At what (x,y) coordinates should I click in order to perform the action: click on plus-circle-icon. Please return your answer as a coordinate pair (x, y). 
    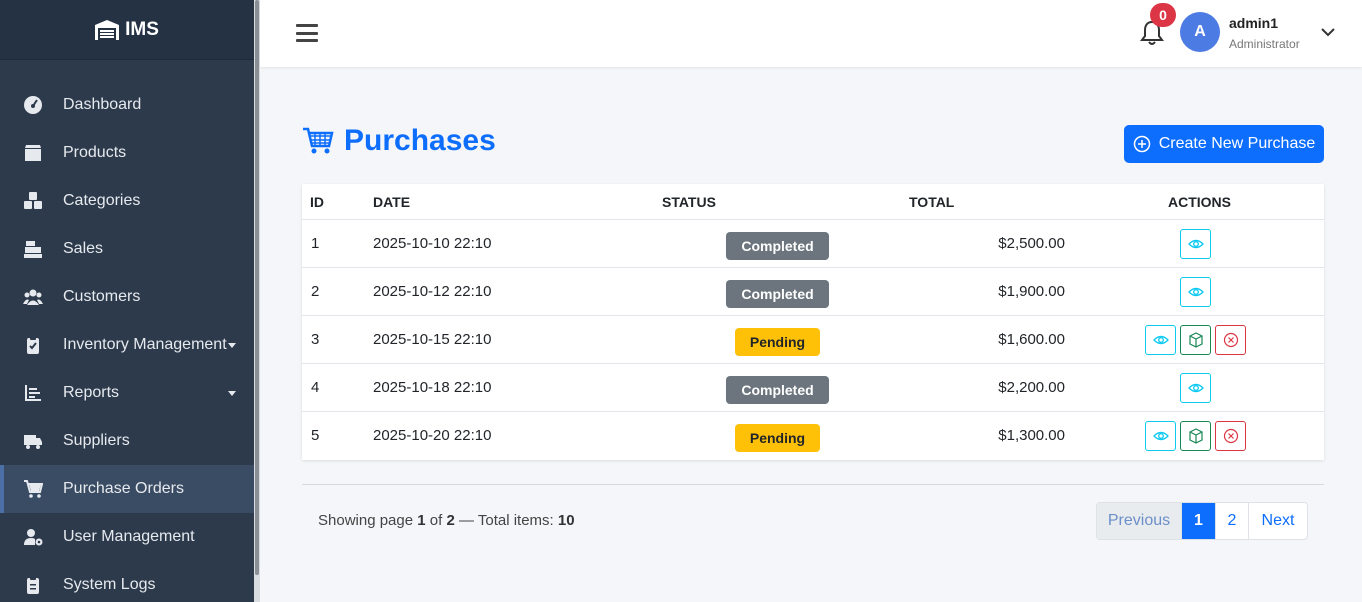
    Looking at the image, I should click on (1141, 144).